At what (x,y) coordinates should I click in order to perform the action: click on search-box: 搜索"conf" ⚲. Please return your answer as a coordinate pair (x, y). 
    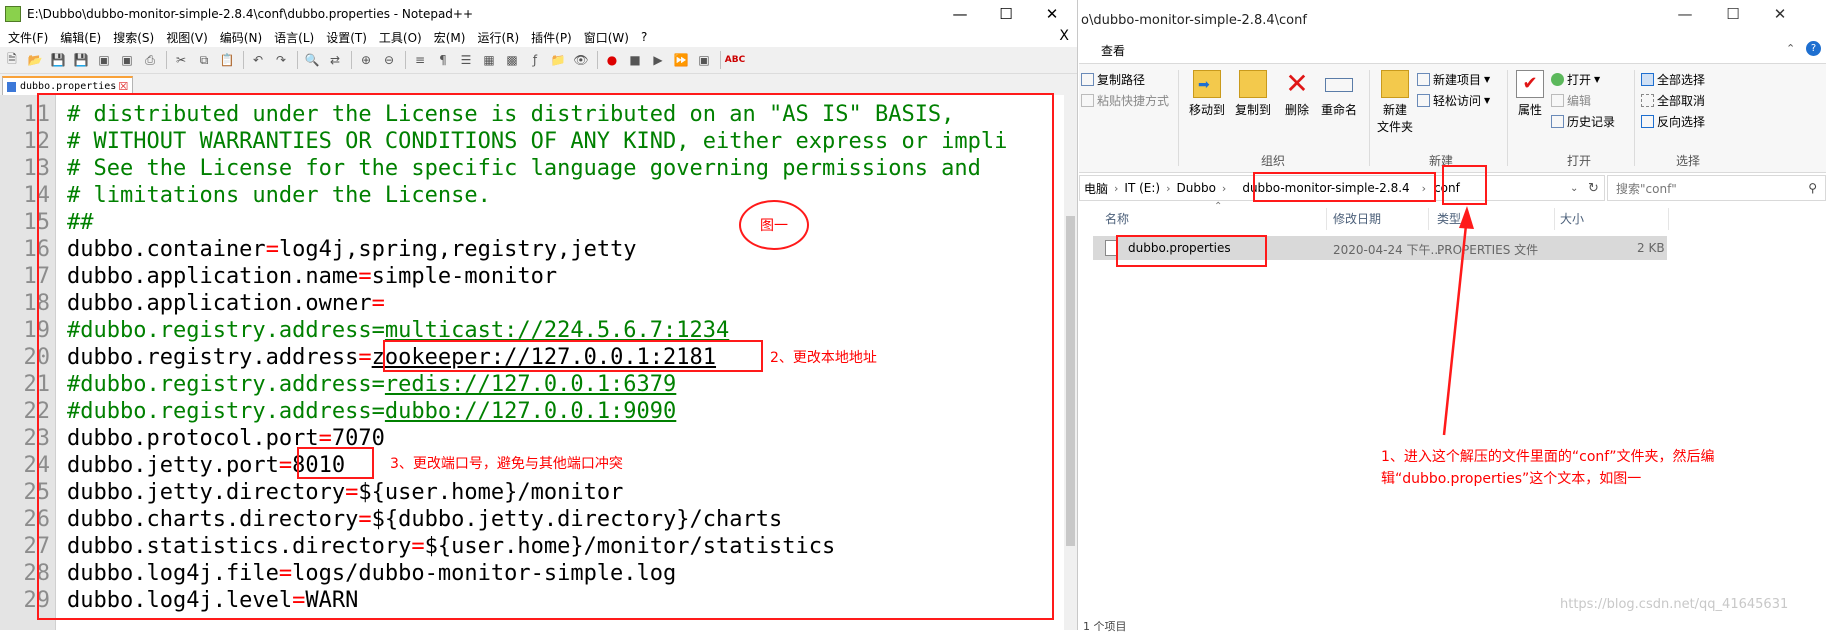
    Looking at the image, I should click on (1716, 188).